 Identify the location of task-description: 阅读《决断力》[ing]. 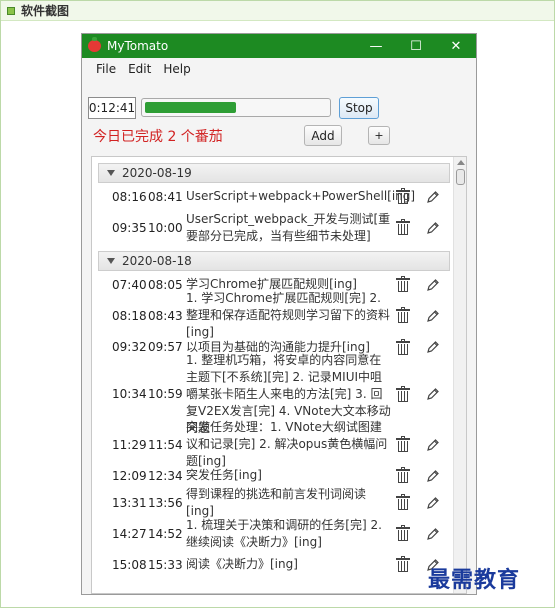
(242, 564).